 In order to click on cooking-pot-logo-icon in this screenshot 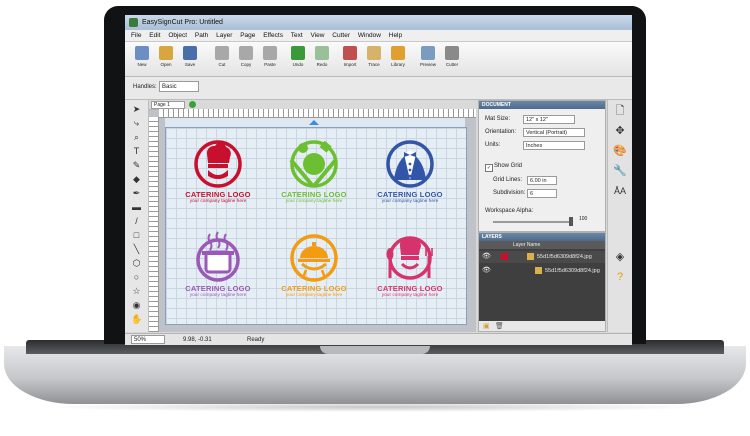, I will do `click(218, 256)`.